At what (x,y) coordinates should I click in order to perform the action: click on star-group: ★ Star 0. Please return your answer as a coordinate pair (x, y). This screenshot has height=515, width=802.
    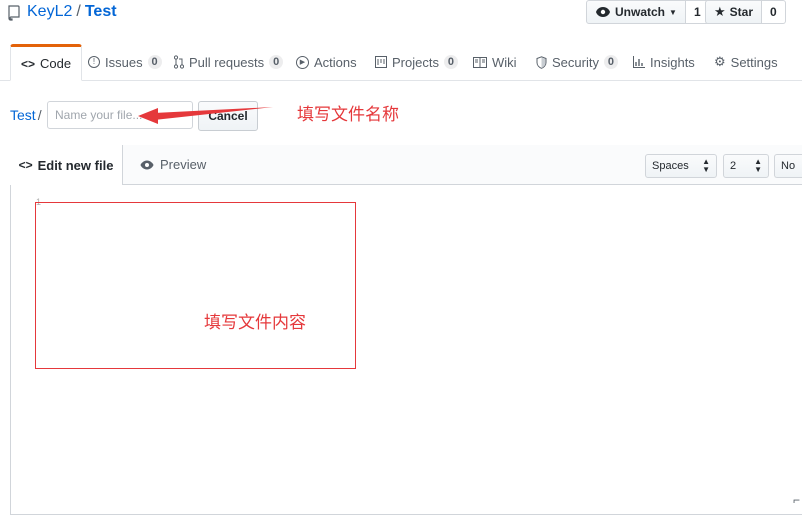
    Looking at the image, I should click on (745, 12).